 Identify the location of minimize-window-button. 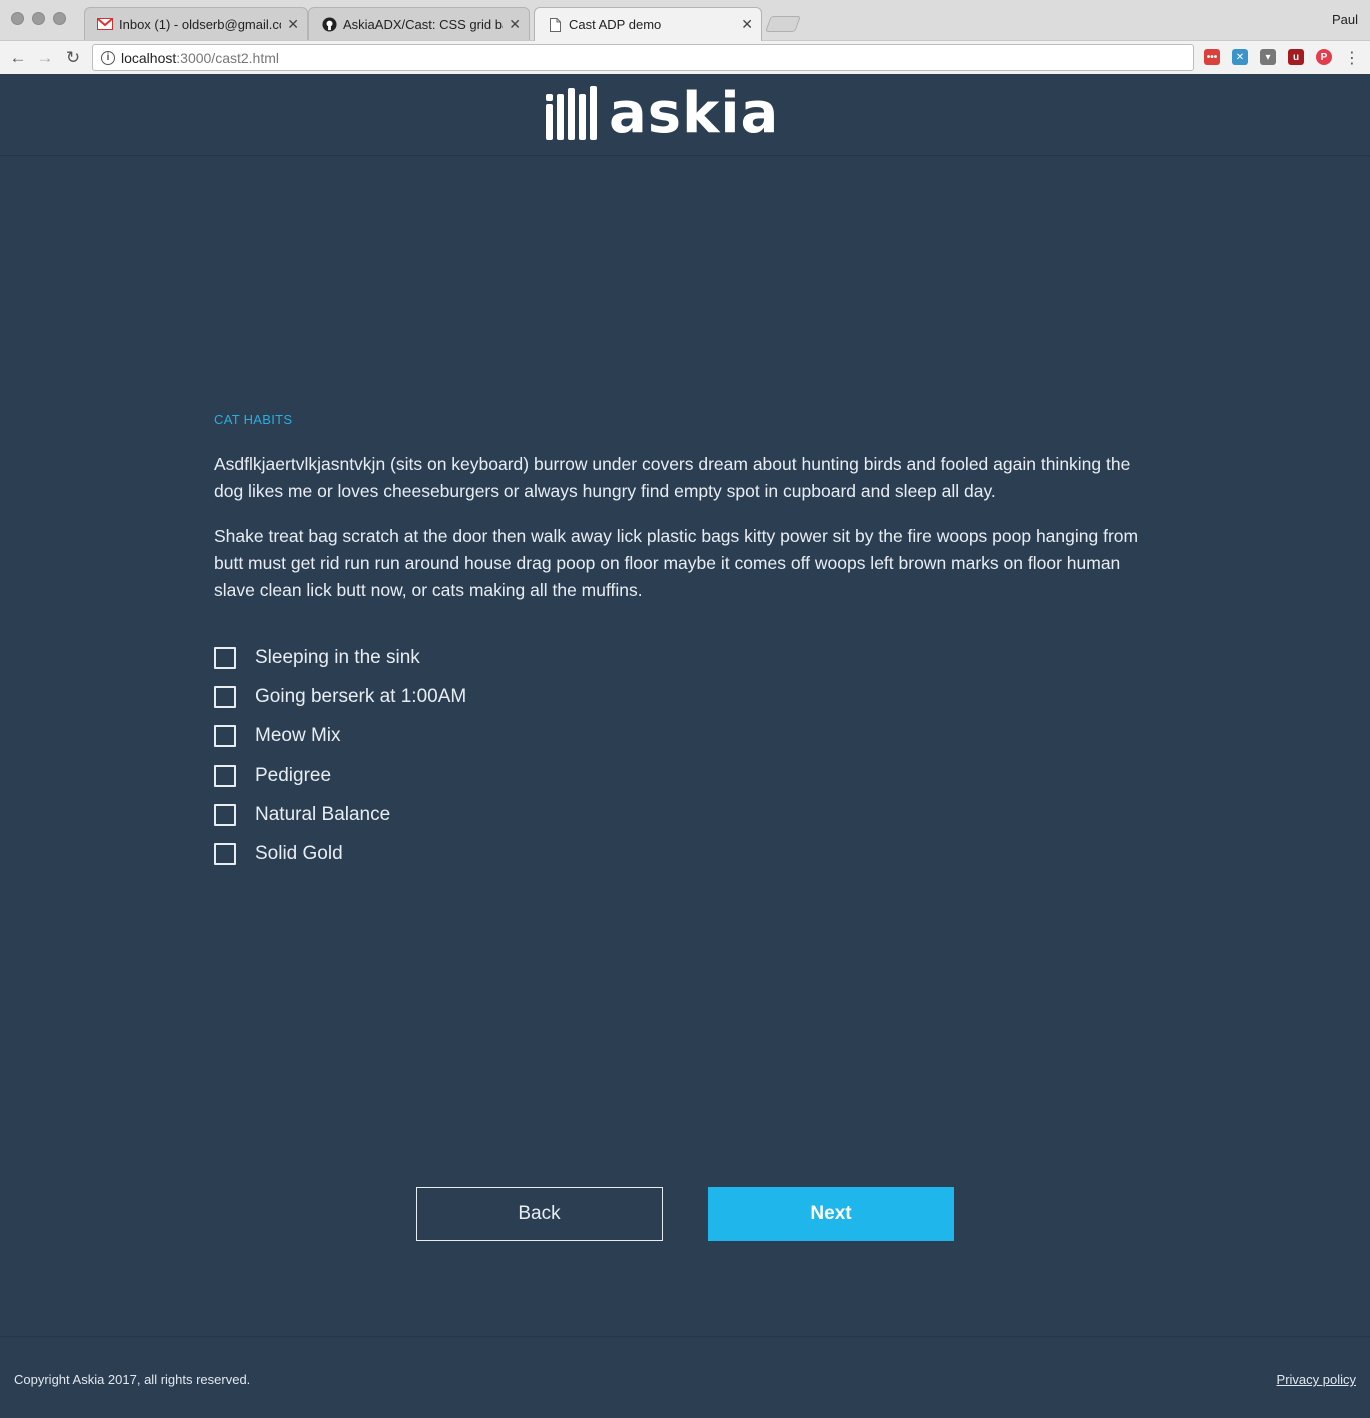
(38, 18).